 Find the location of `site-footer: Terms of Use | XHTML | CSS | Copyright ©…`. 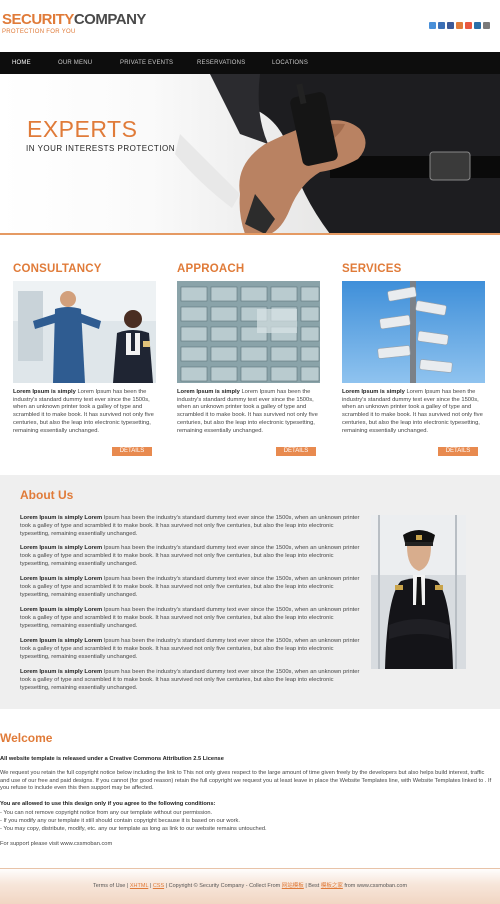

site-footer: Terms of Use | XHTML | CSS | Copyright ©… is located at coordinates (250, 886).